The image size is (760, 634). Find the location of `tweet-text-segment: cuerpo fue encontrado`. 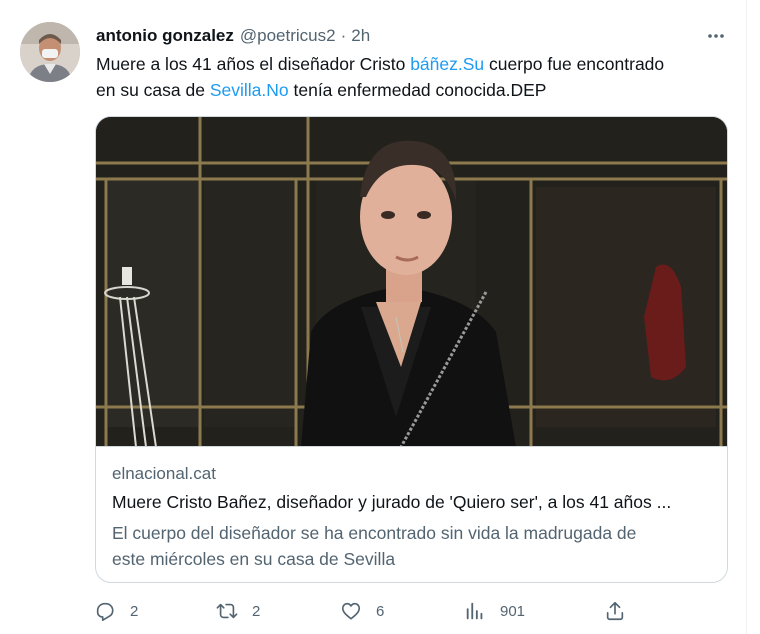

tweet-text-segment: cuerpo fue encontrado is located at coordinates (574, 64).